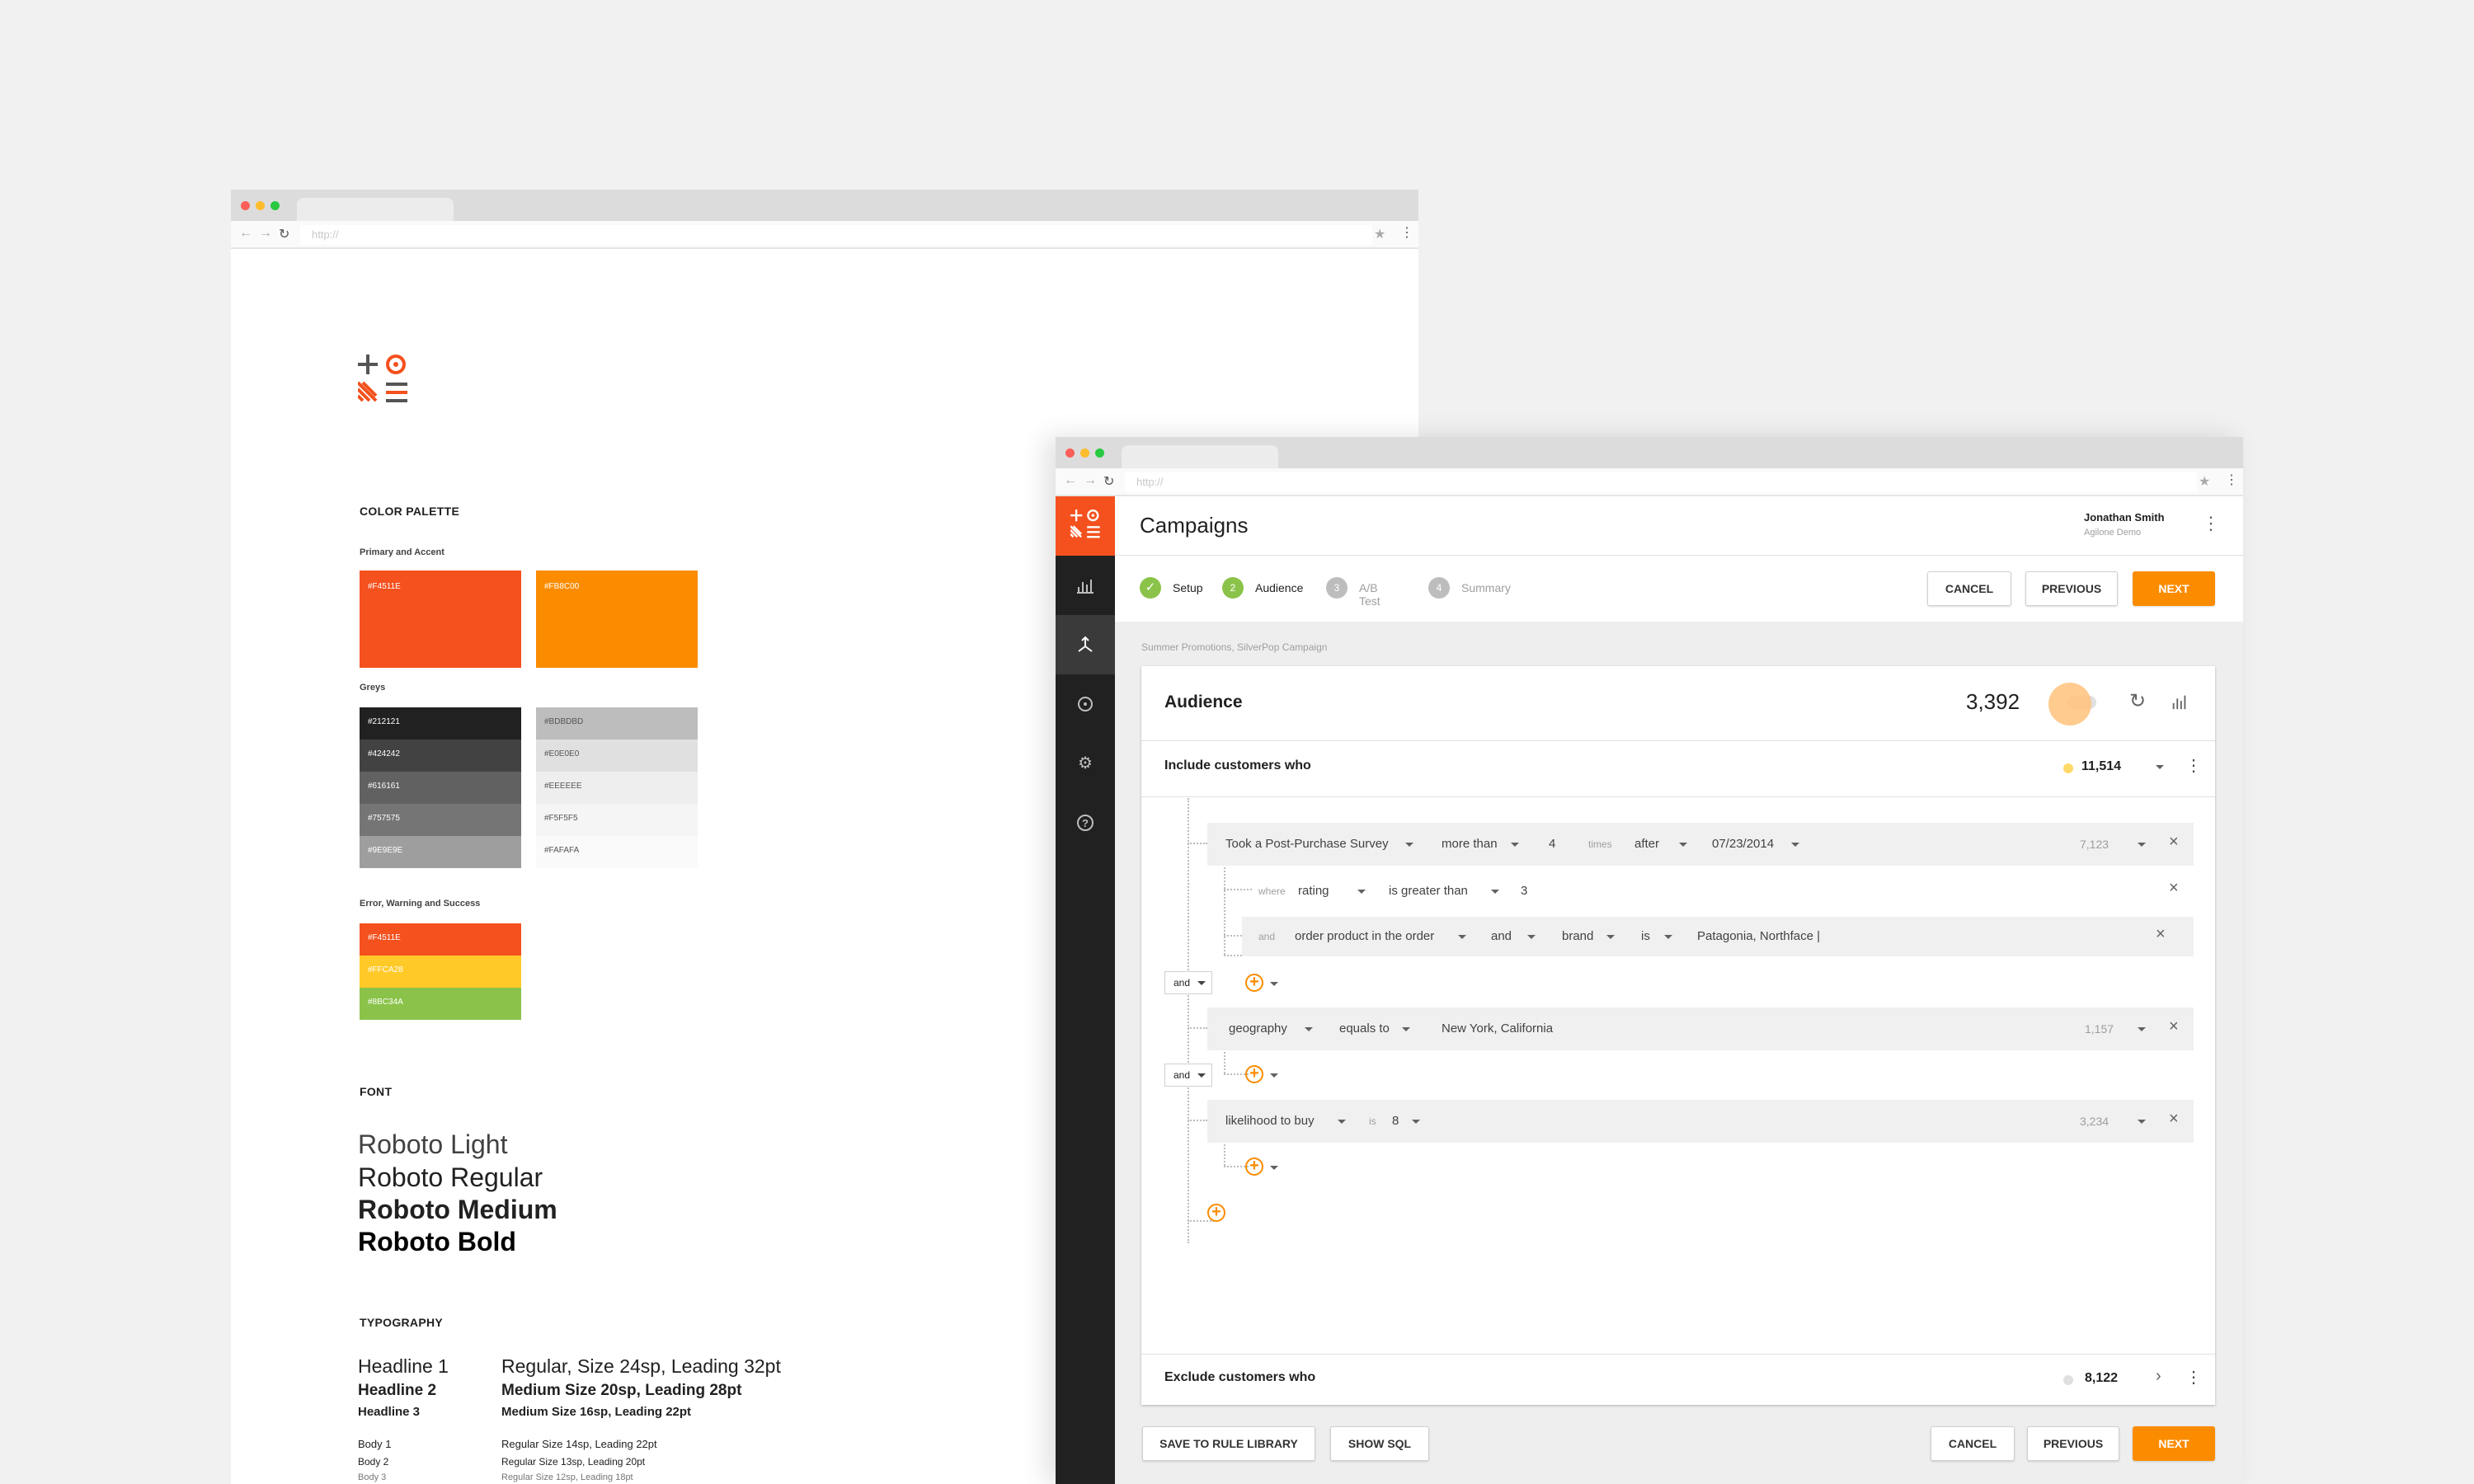 The height and width of the screenshot is (1484, 2474). I want to click on primary-swatch: #F4511E, so click(440, 619).